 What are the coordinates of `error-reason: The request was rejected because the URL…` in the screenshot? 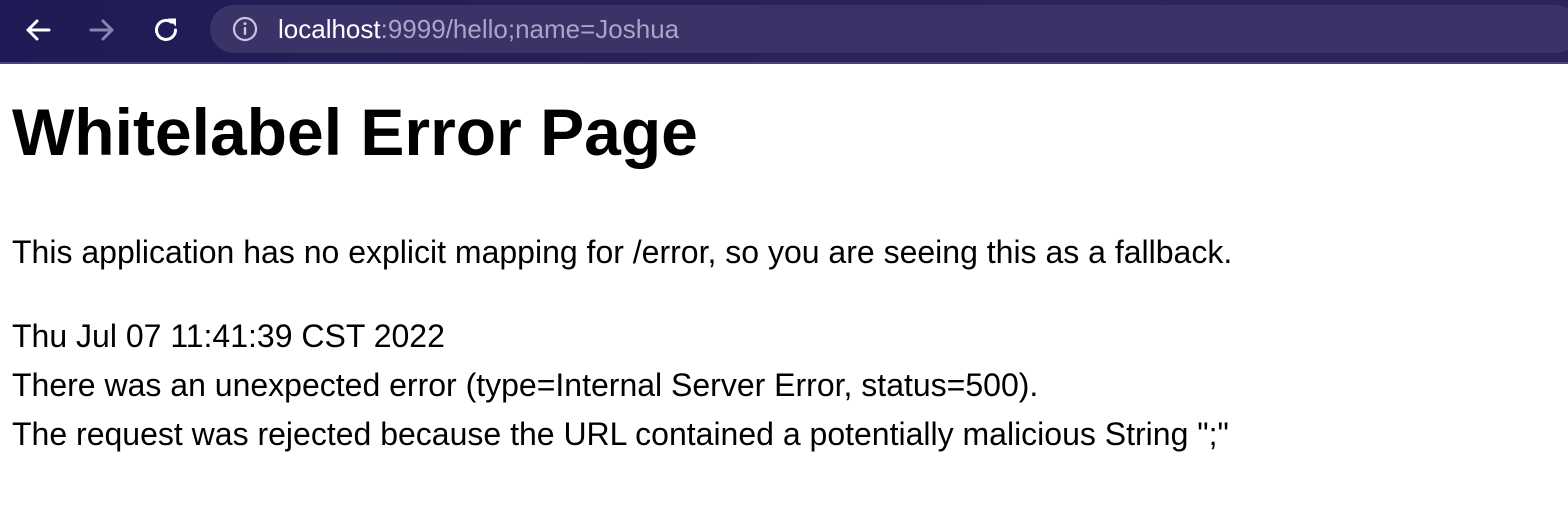 It's located at (620, 434).